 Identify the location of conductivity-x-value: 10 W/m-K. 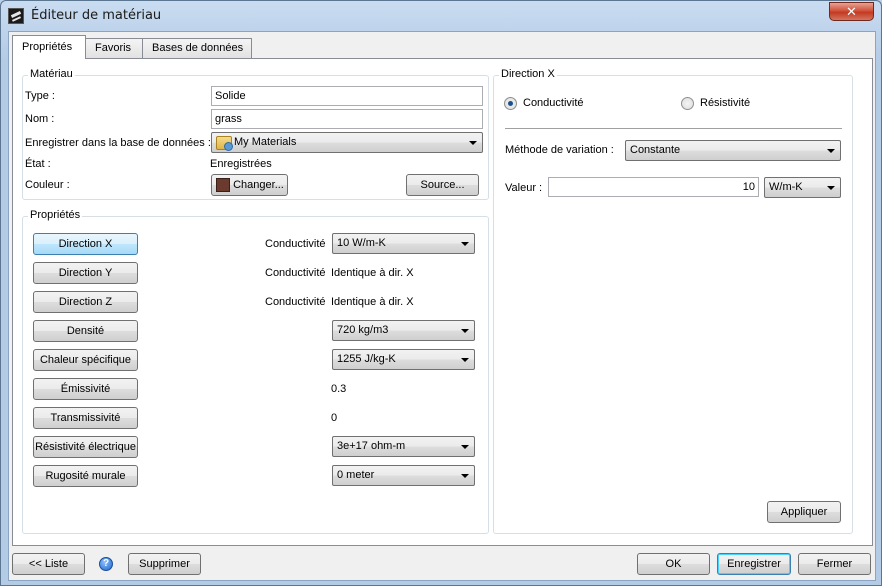
(361, 243).